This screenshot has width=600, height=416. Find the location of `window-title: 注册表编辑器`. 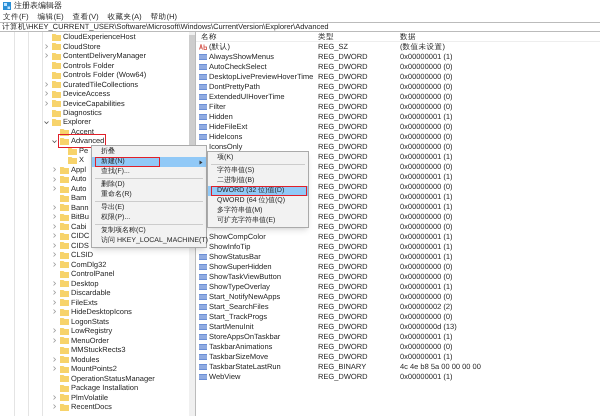

window-title: 注册表编辑器 is located at coordinates (38, 6).